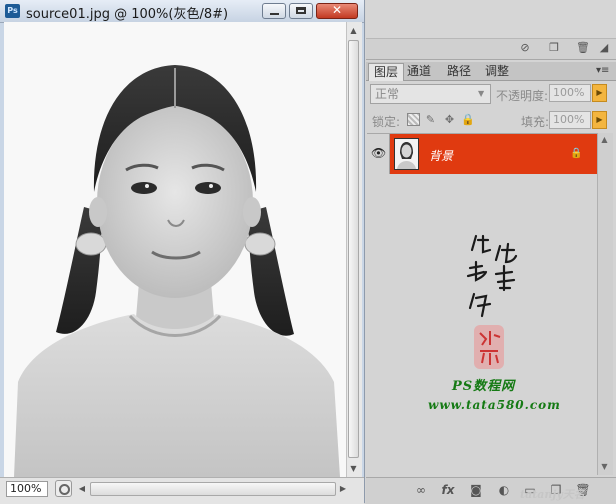 Image resolution: width=616 pixels, height=504 pixels. I want to click on chevron-down-icon: ▼, so click(481, 93).